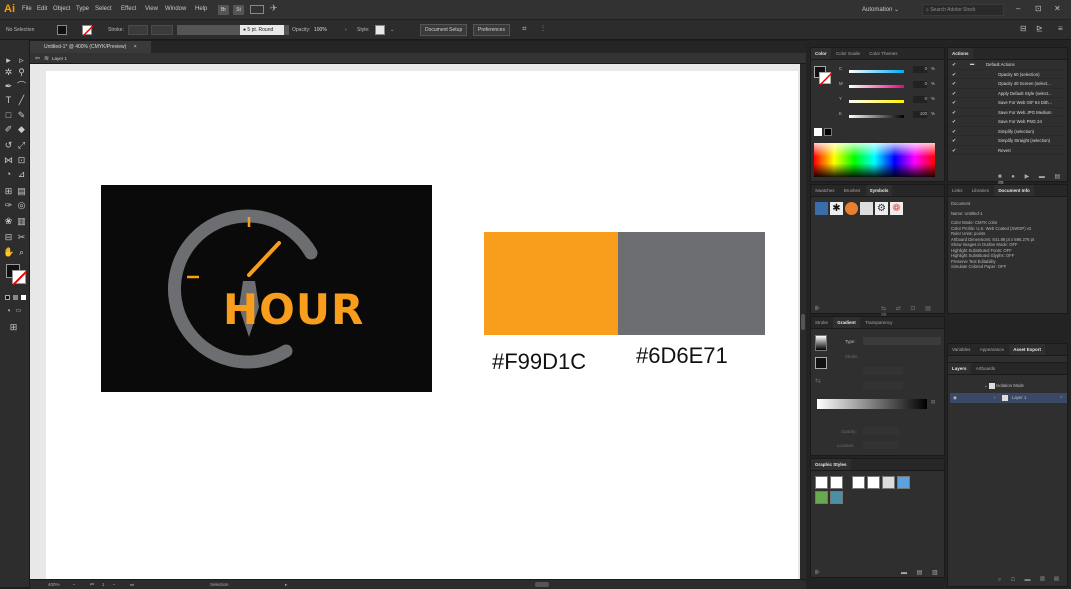 The height and width of the screenshot is (589, 1071). Describe the element at coordinates (21, 221) in the screenshot. I see `column-graph-tool-icon: ▥` at that location.